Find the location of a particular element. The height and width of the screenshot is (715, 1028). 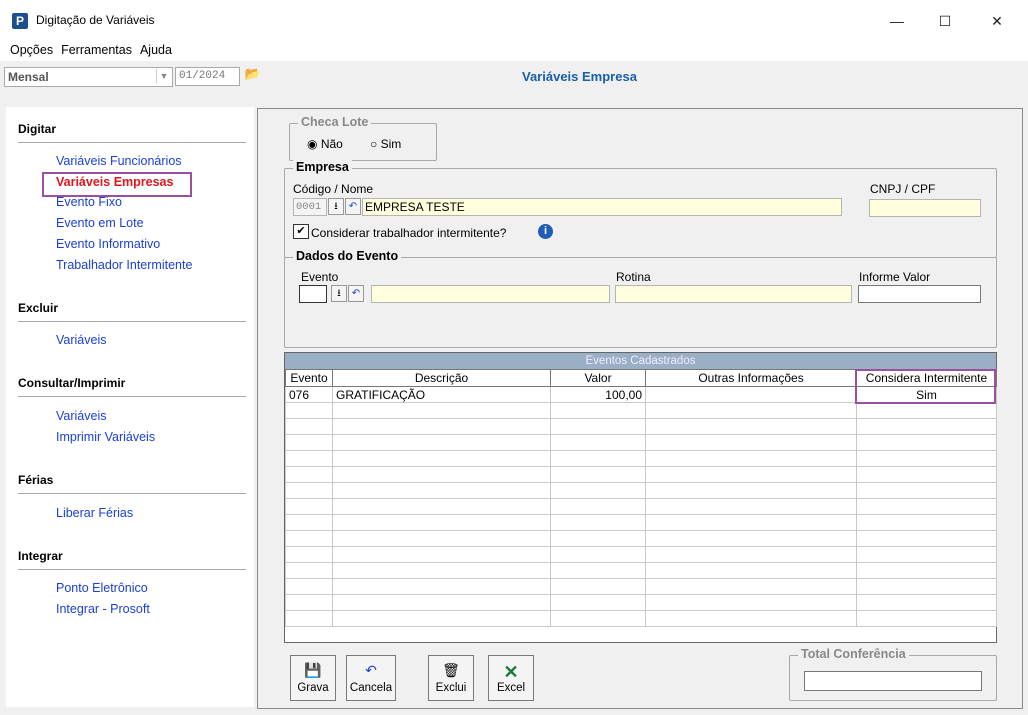

chevron-down-icon: ▼ is located at coordinates (163, 76).